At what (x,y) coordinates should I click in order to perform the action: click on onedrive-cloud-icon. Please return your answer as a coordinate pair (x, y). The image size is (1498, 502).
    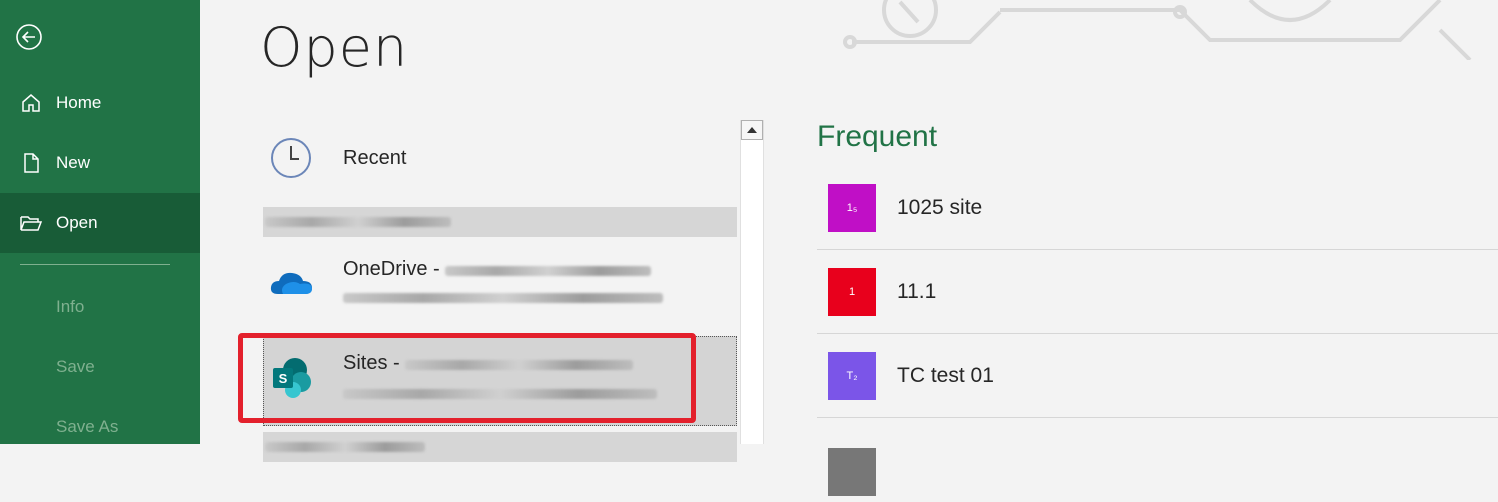
    Looking at the image, I should click on (291, 283).